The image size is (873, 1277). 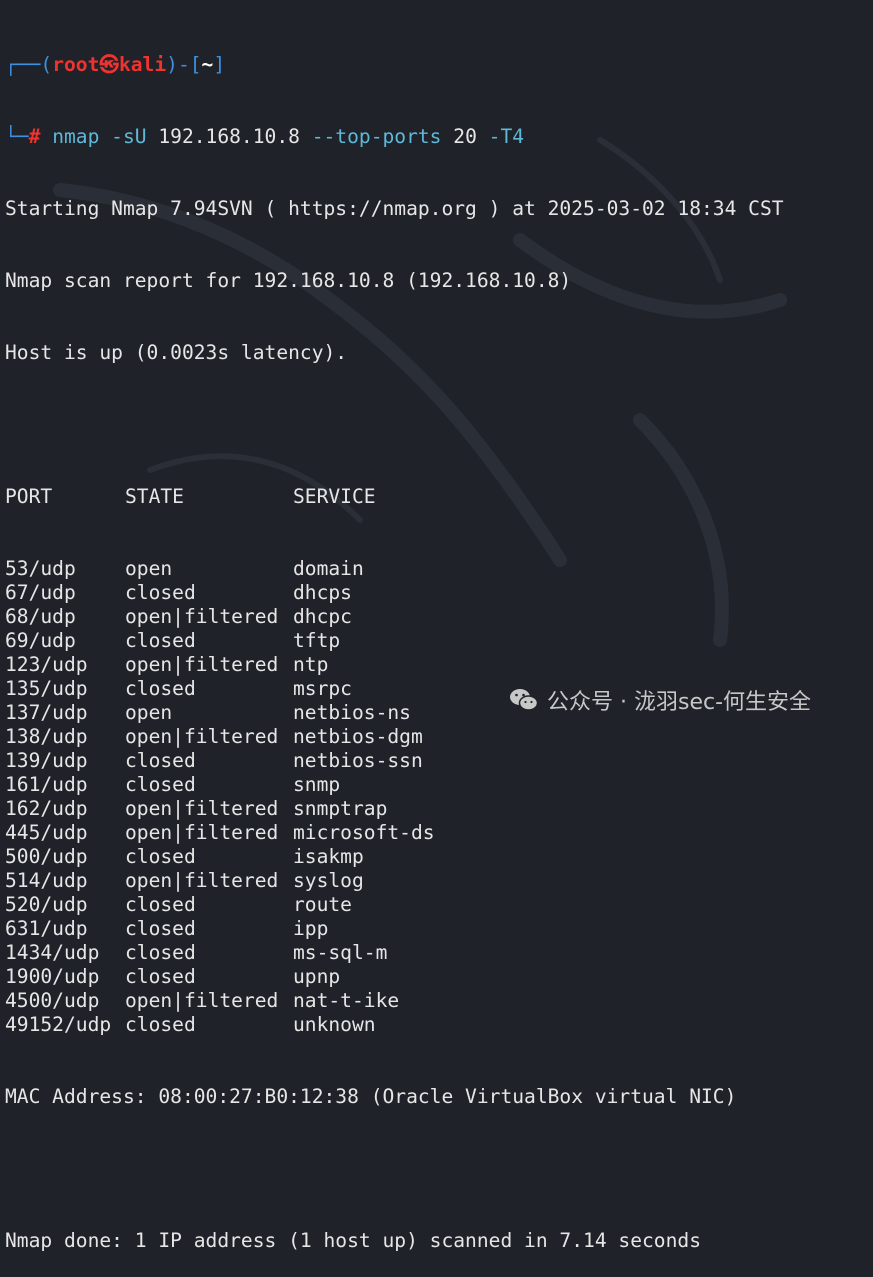 I want to click on service-cell: ipp, so click(x=311, y=928).